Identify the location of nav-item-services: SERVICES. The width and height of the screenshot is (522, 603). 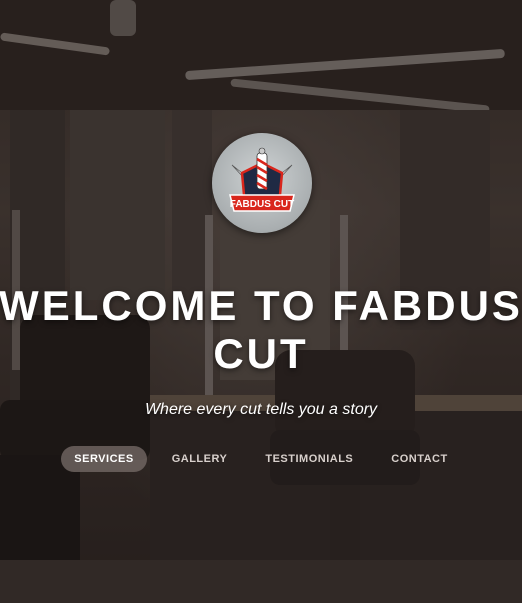
(104, 459).